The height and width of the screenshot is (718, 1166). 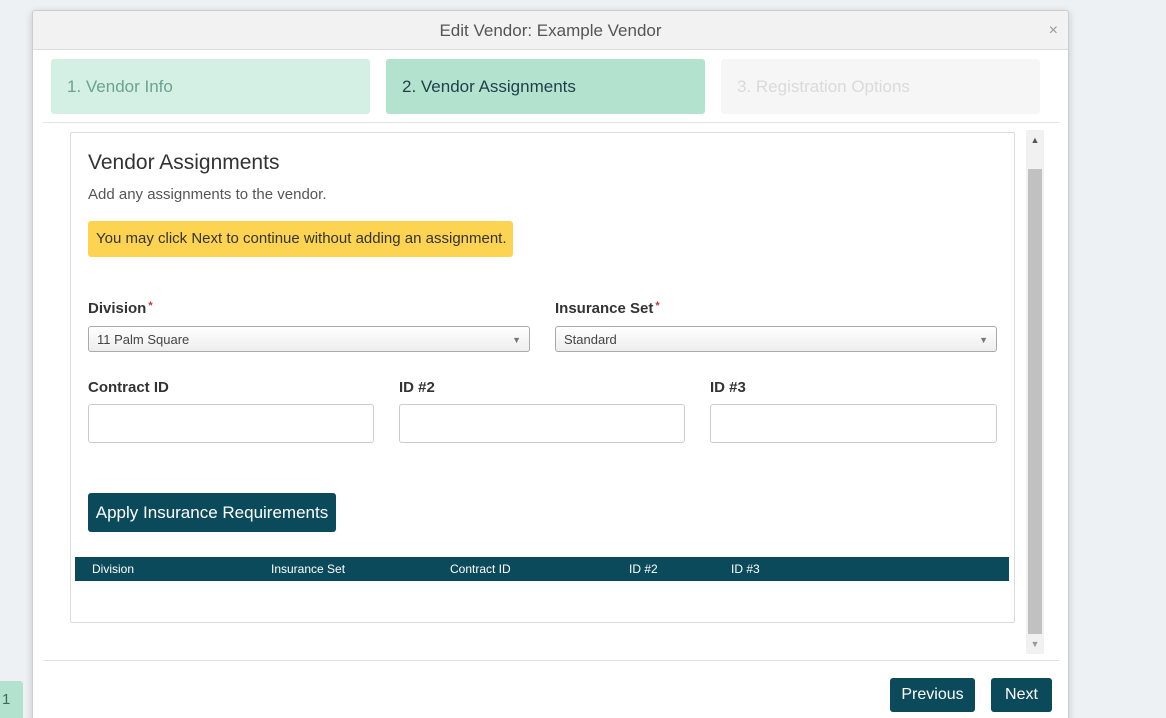 I want to click on column-header-insurance-set: Insurance Set, so click(x=308, y=569).